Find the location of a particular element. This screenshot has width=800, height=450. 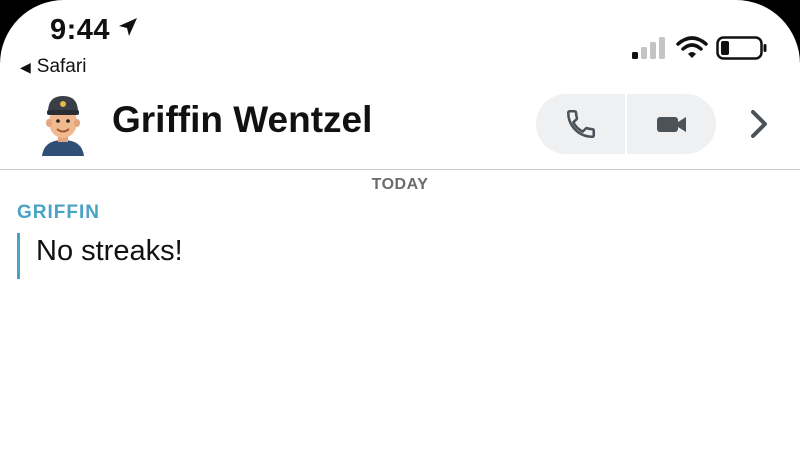

header-divider is located at coordinates (400, 169).